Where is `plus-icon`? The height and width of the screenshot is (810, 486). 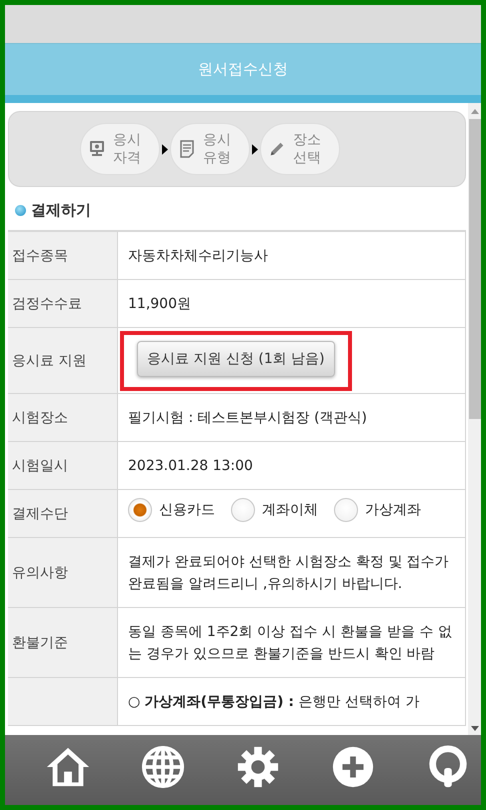
plus-icon is located at coordinates (353, 767).